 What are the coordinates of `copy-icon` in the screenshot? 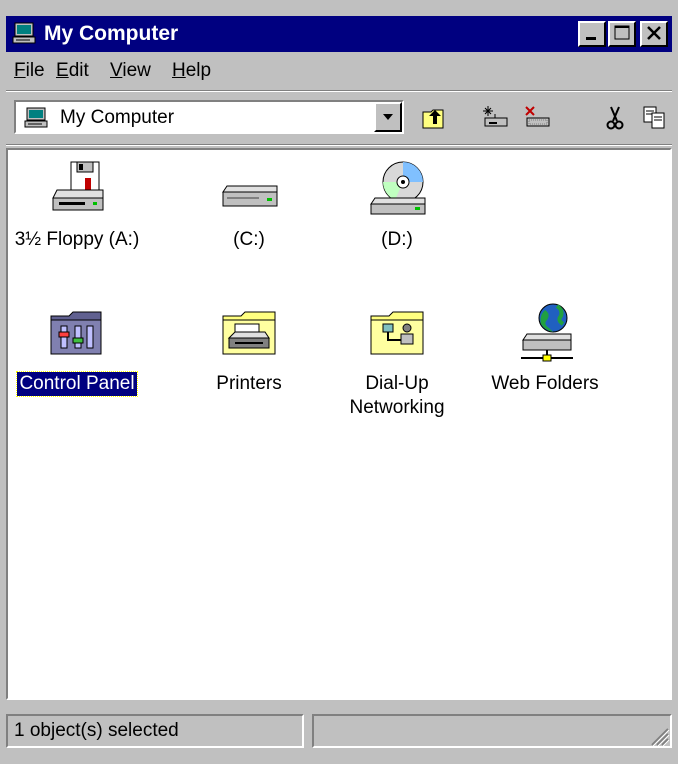 It's located at (654, 117).